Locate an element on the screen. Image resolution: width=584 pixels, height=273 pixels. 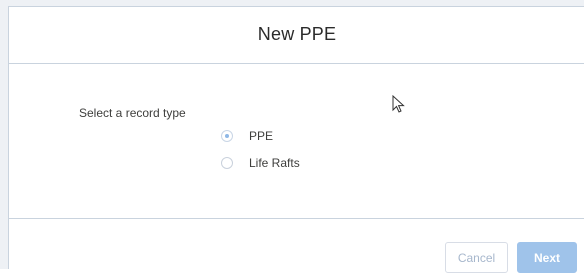
record-type-option-life-rafts: Life Rafts is located at coordinates (260, 163).